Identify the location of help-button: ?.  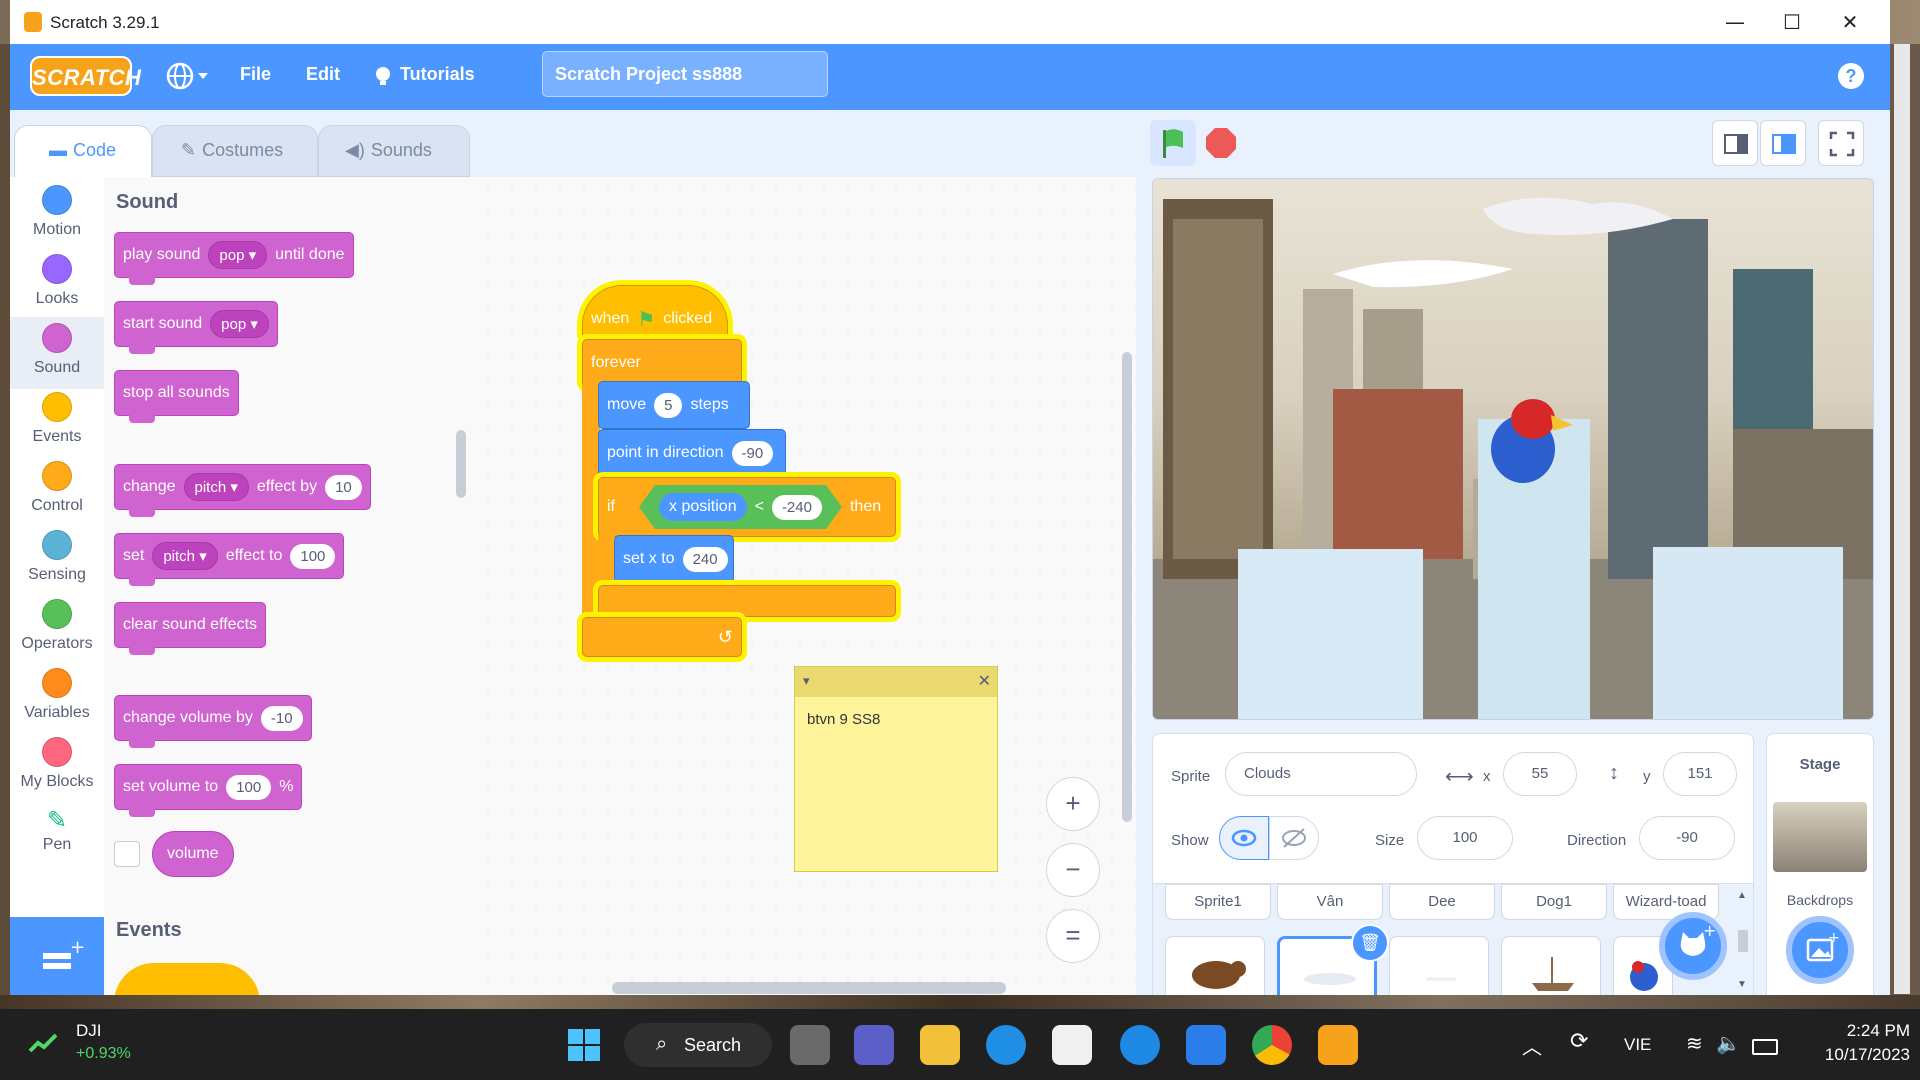
(1851, 76).